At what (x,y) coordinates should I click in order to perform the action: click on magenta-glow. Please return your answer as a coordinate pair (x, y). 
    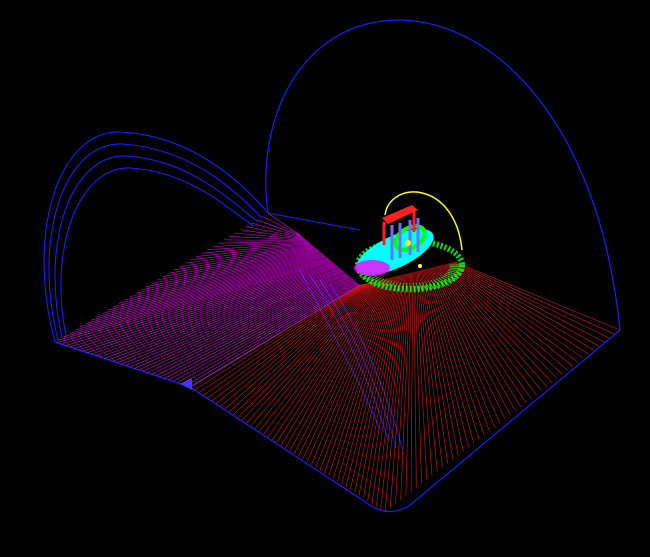
    Looking at the image, I should click on (372, 268).